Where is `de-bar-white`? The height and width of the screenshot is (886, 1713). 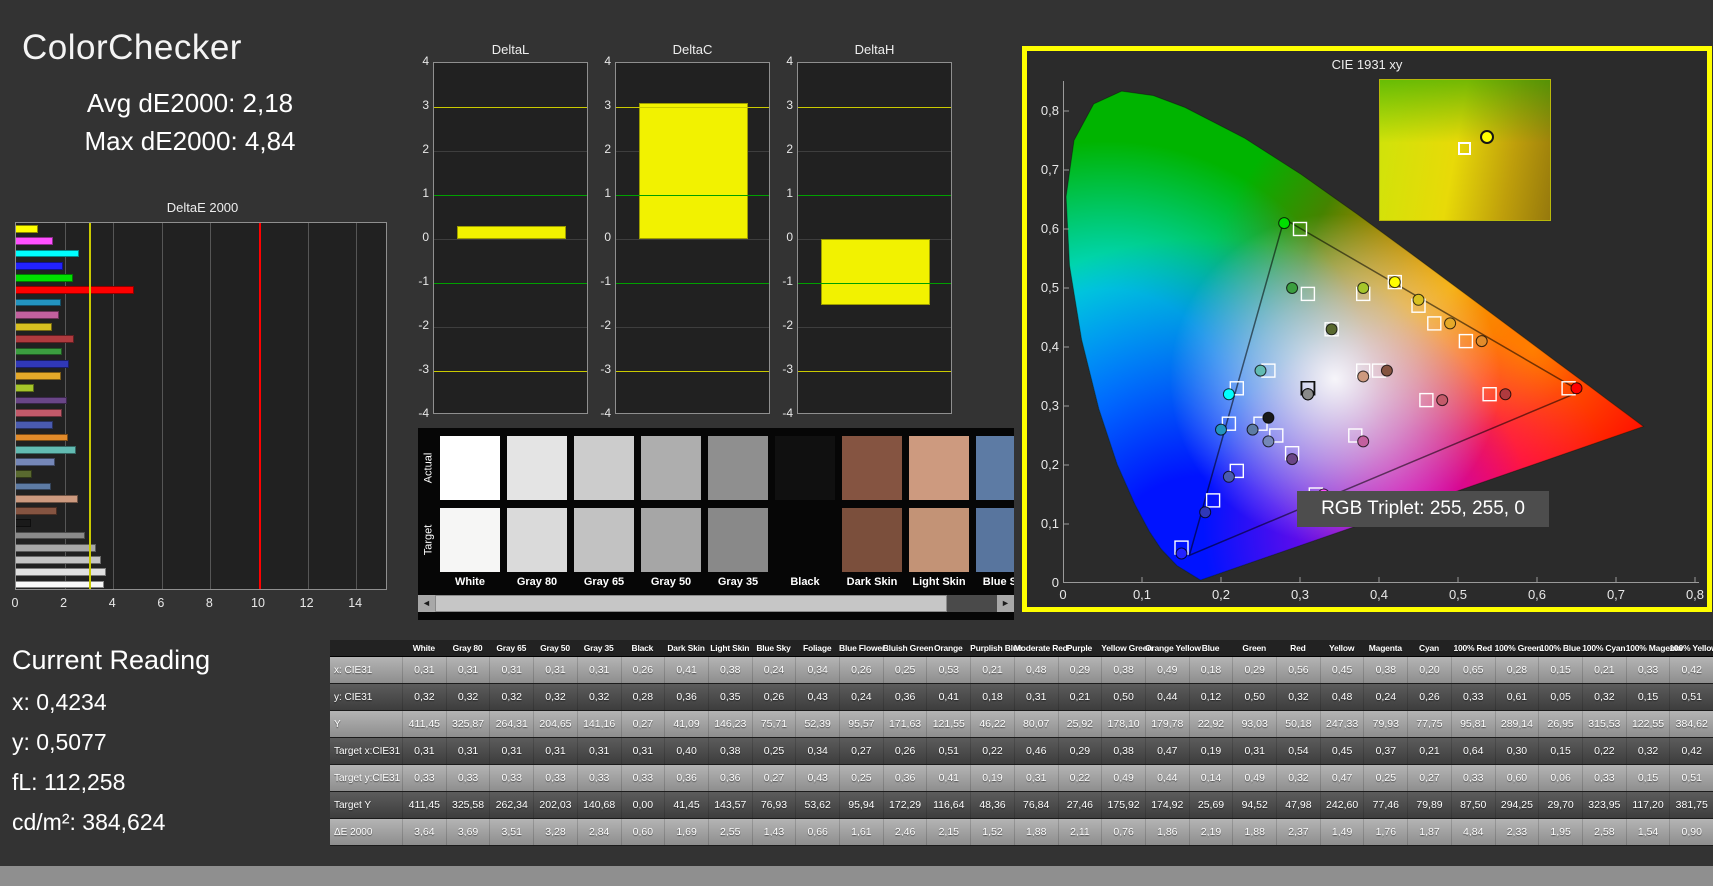
de-bar-white is located at coordinates (60, 584).